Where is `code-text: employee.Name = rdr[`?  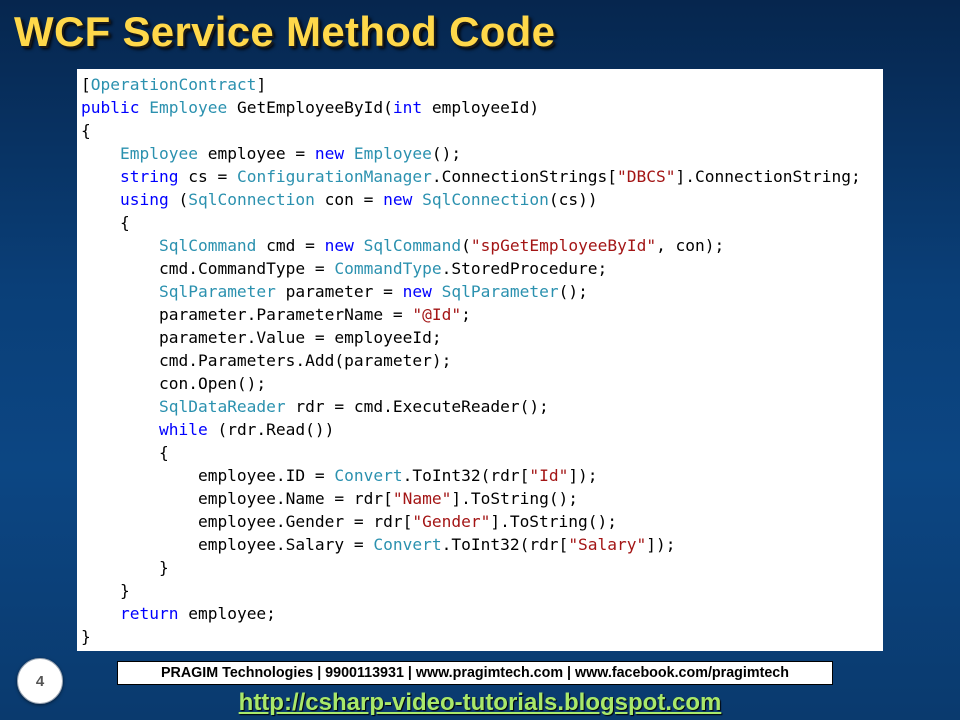
code-text: employee.Name = rdr[ is located at coordinates (237, 498).